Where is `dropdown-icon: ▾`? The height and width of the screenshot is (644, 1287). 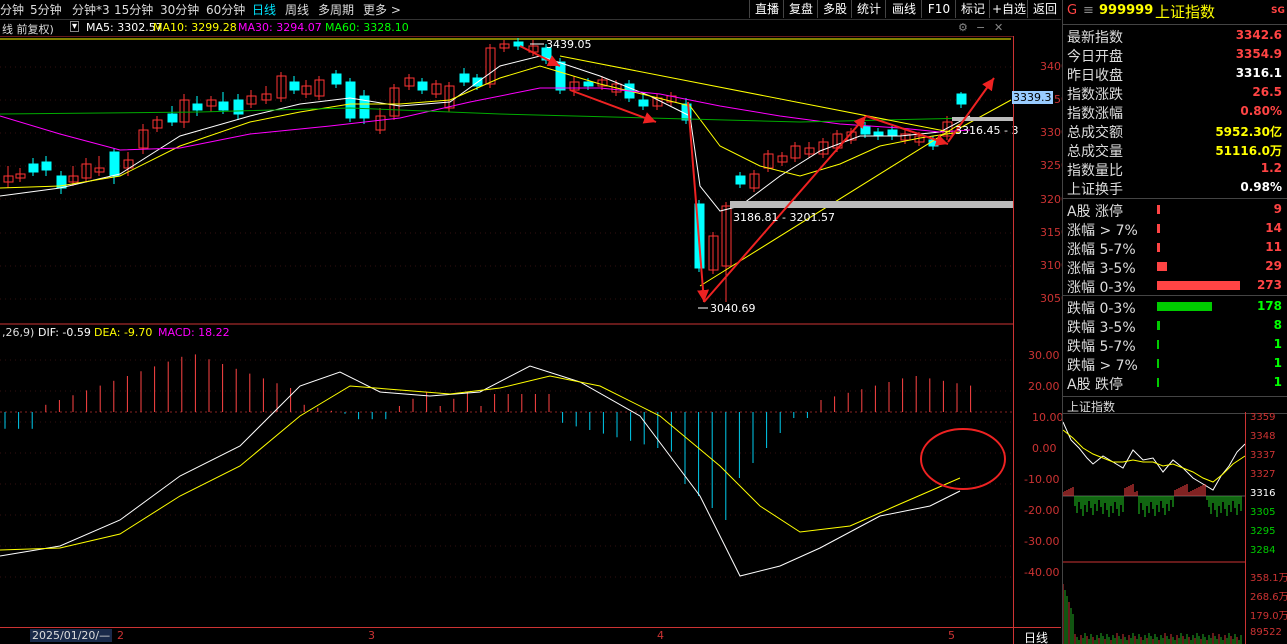
dropdown-icon: ▾ is located at coordinates (75, 26).